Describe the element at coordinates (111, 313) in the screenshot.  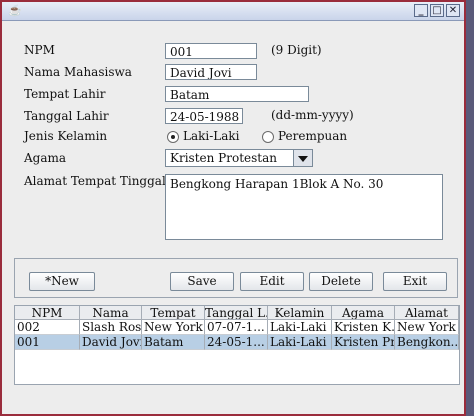
I see `column-header-nama: Nama` at that location.